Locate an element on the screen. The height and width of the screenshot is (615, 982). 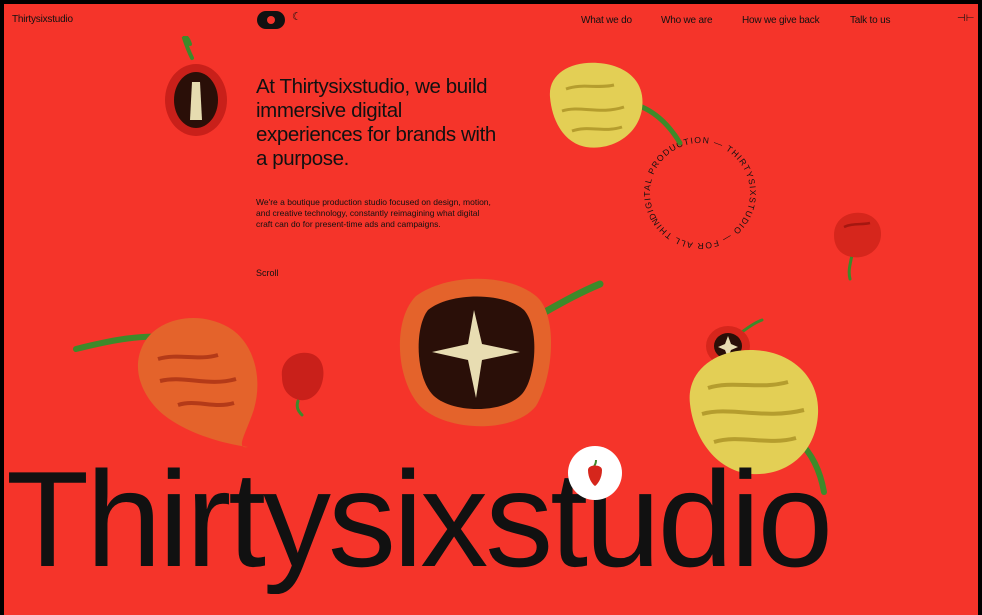
toggle-knob-icon is located at coordinates (271, 20).